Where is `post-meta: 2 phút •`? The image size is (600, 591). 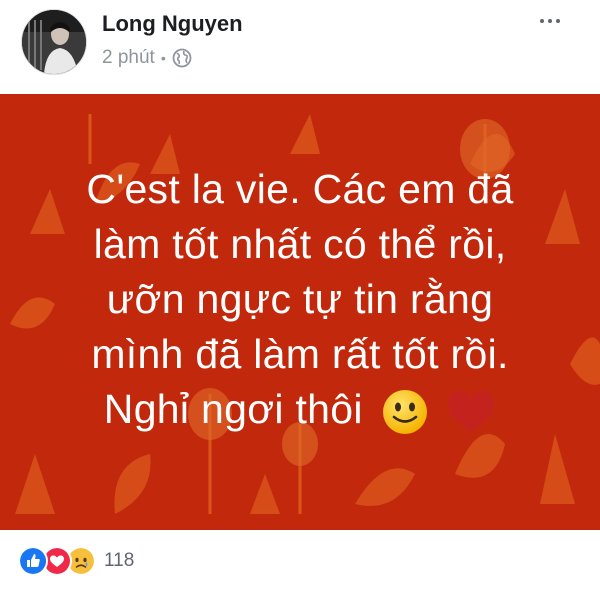
post-meta: 2 phút • is located at coordinates (147, 58).